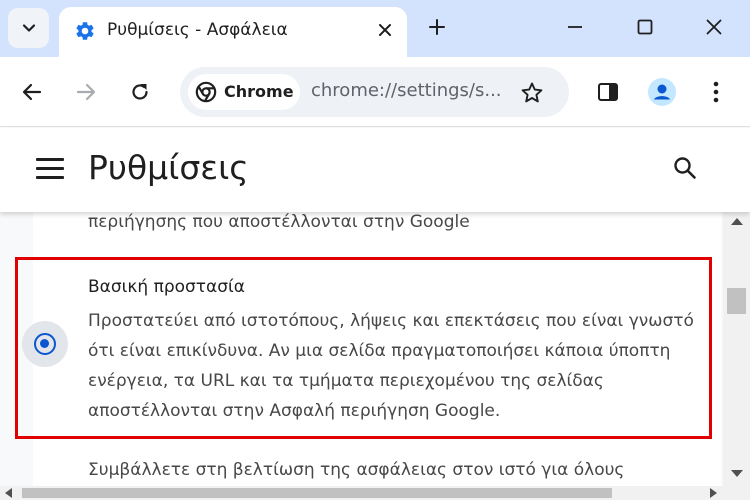 This screenshot has width=750, height=500. I want to click on minimize-icon, so click(575, 27).